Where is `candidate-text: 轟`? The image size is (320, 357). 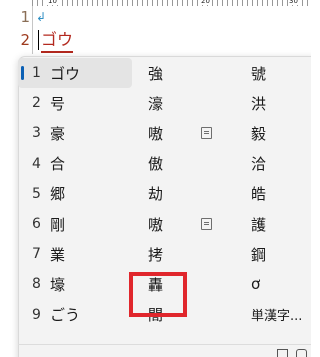 candidate-text: 轟 is located at coordinates (156, 284).